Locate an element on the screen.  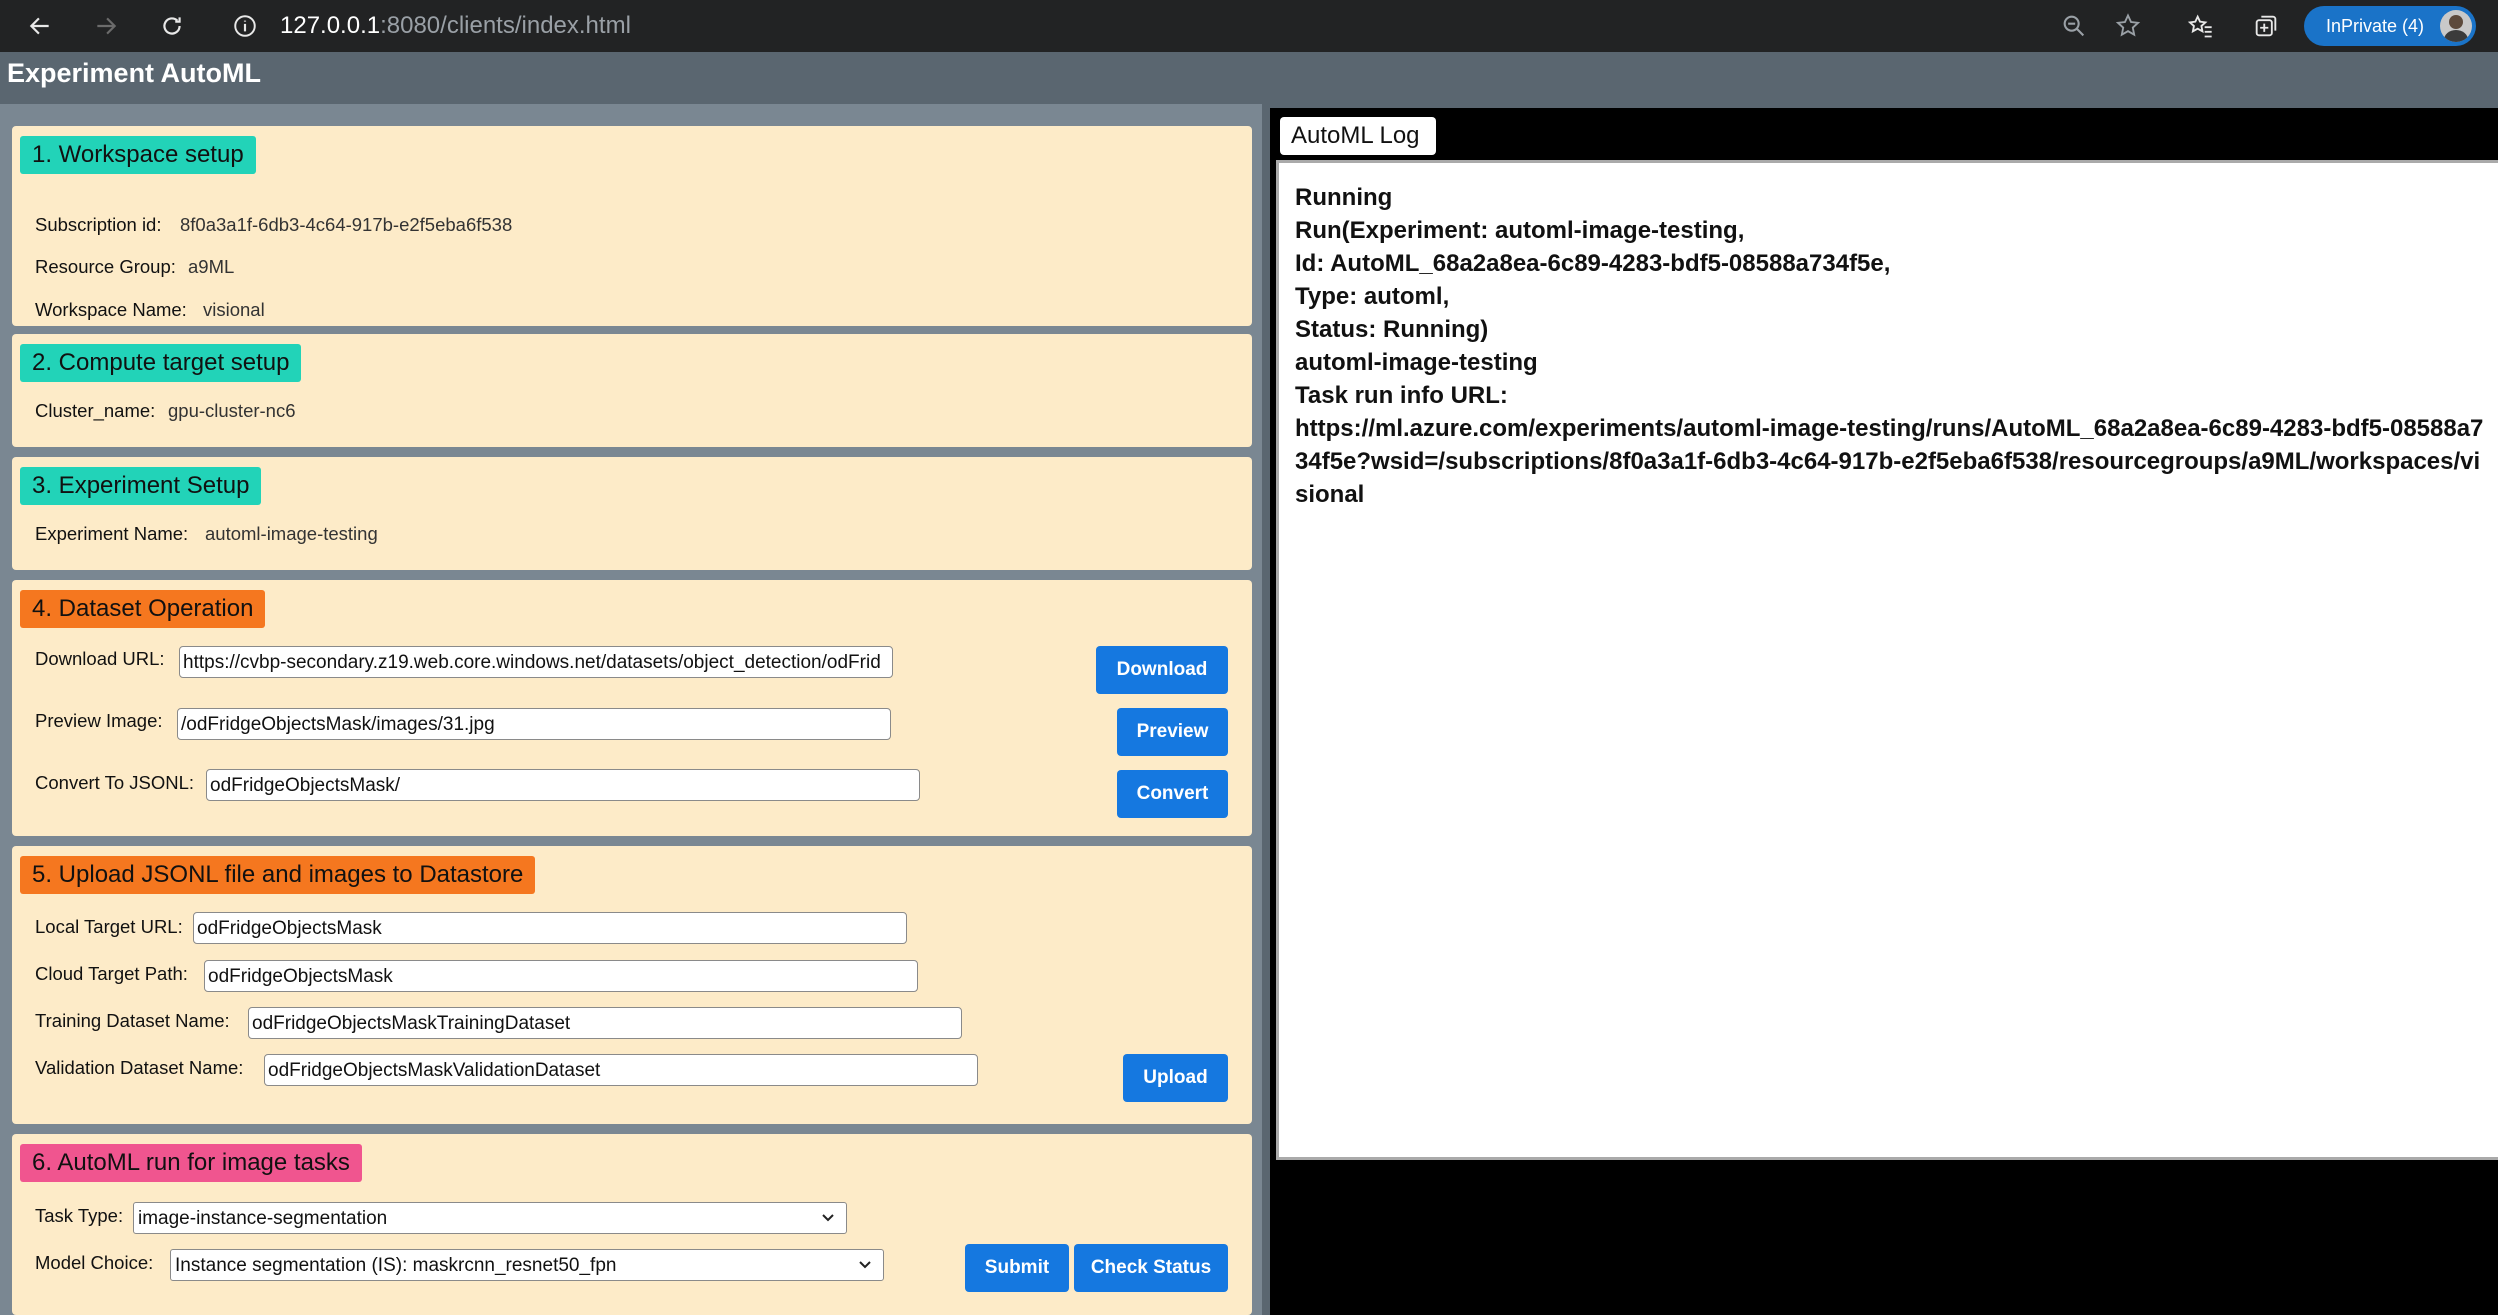
workspace-name-label: Workspace Name: is located at coordinates (111, 309).